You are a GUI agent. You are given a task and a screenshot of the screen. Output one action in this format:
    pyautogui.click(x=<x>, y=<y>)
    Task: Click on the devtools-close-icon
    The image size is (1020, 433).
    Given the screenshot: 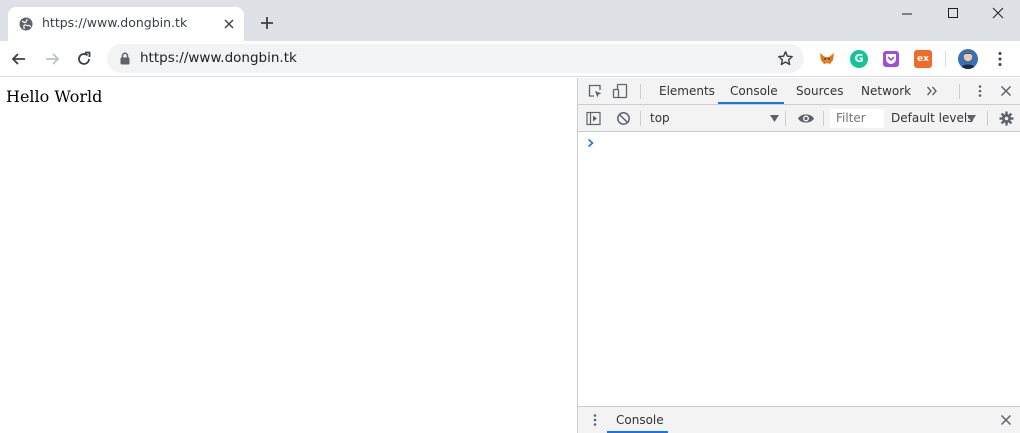 What is the action you would take?
    pyautogui.click(x=1006, y=91)
    